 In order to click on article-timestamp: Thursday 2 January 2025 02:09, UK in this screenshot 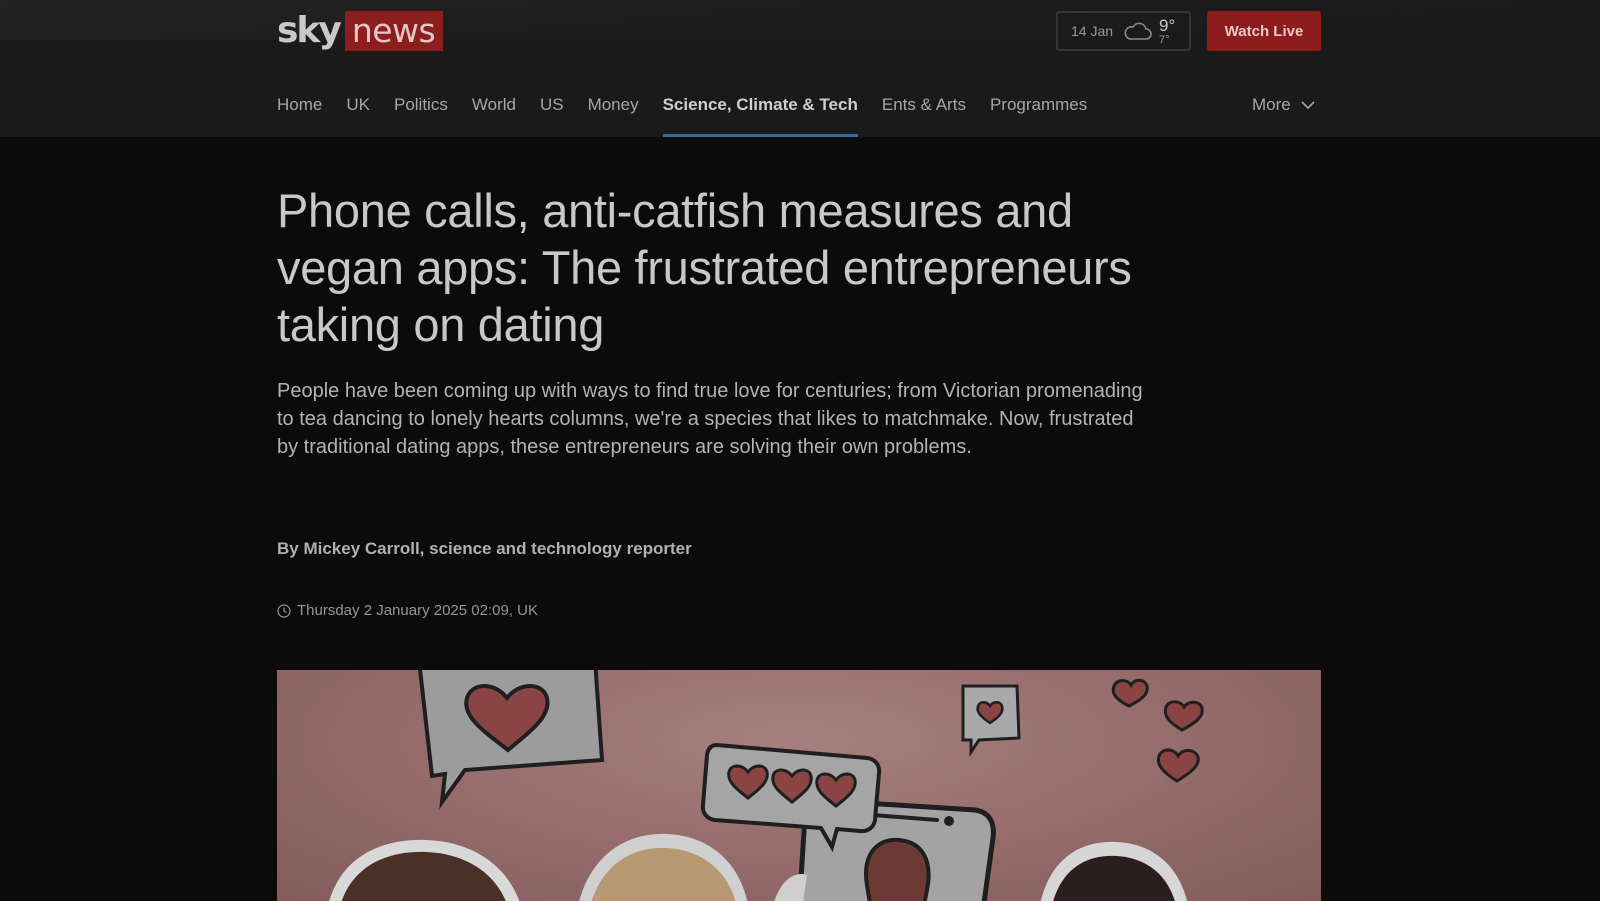, I will do `click(407, 610)`.